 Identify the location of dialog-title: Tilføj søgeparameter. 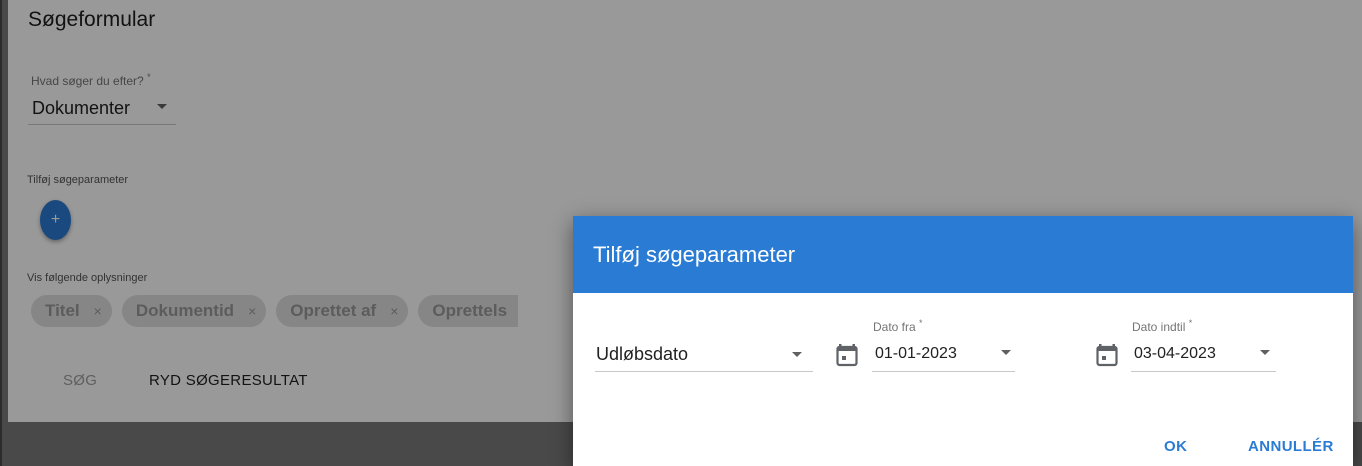
(694, 254).